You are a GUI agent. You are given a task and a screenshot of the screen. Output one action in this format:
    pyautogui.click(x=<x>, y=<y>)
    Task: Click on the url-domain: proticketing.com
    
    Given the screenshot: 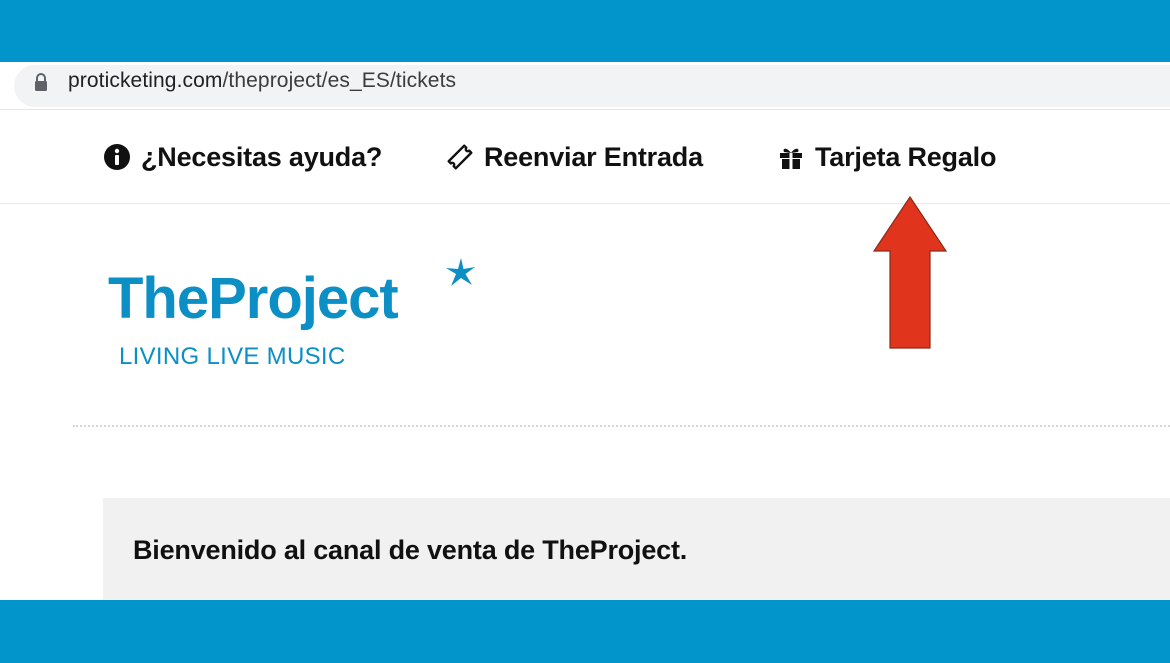 What is the action you would take?
    pyautogui.click(x=145, y=80)
    